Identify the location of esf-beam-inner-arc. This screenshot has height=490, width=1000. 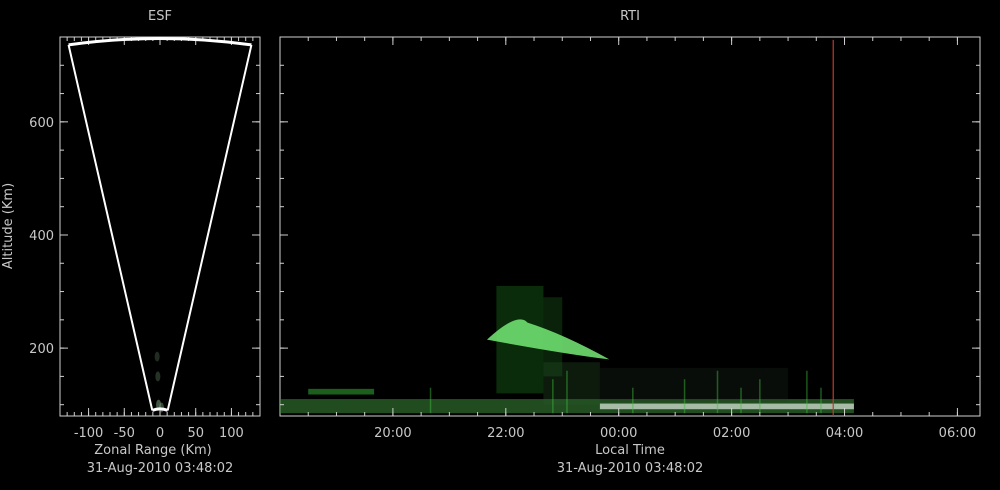
(160, 409).